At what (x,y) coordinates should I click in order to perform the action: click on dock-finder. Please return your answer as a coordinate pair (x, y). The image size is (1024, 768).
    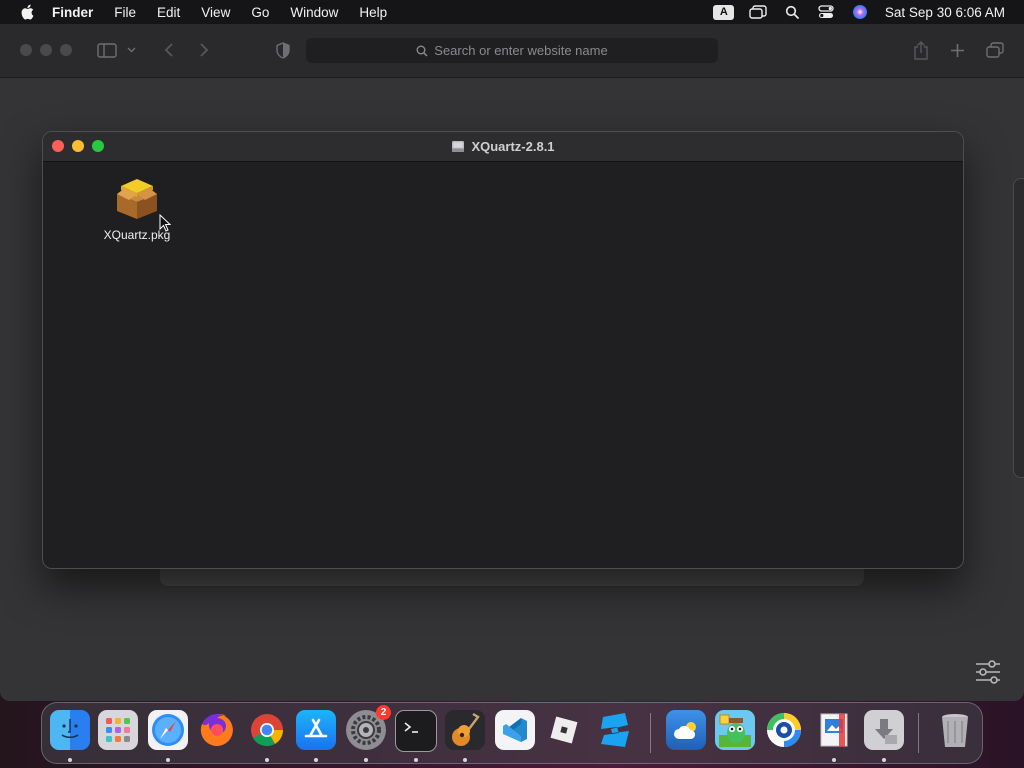
    Looking at the image, I should click on (70, 736).